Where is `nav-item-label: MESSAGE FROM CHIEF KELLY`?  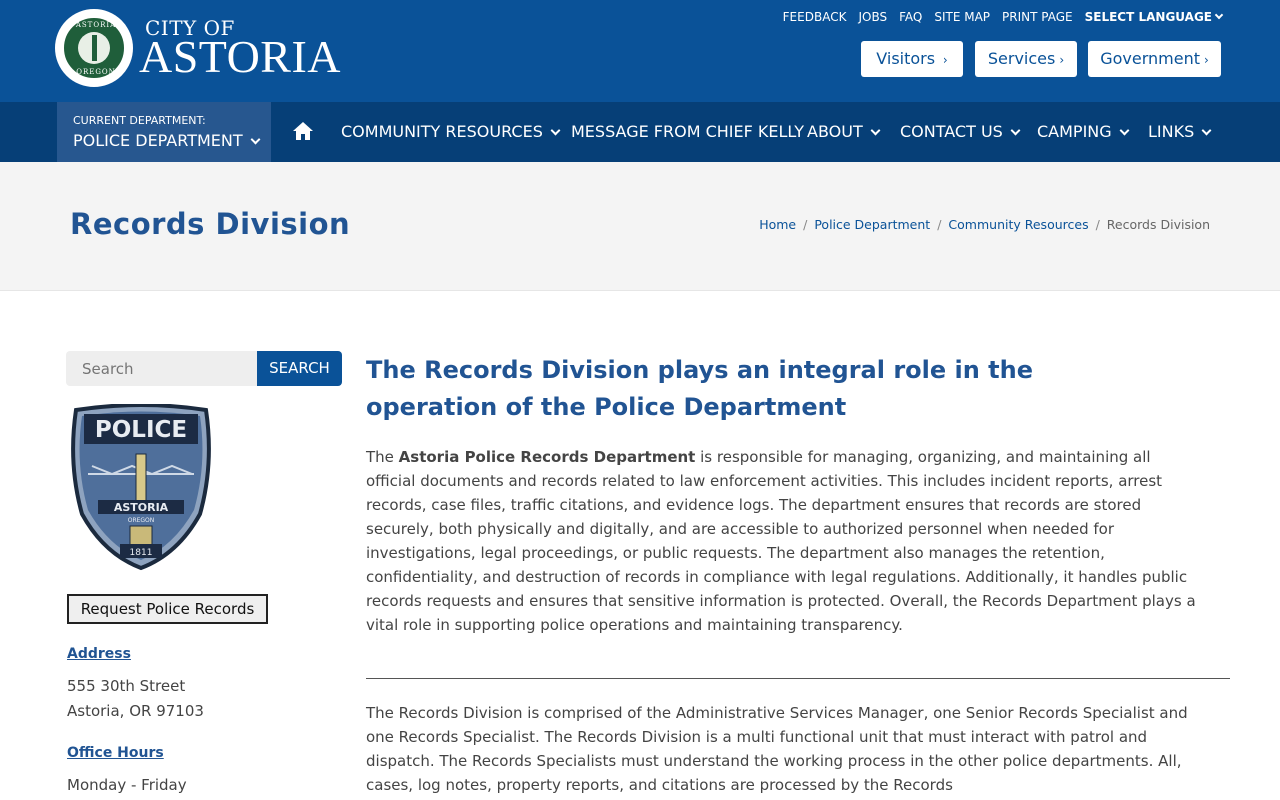 nav-item-label: MESSAGE FROM CHIEF KELLY is located at coordinates (687, 131).